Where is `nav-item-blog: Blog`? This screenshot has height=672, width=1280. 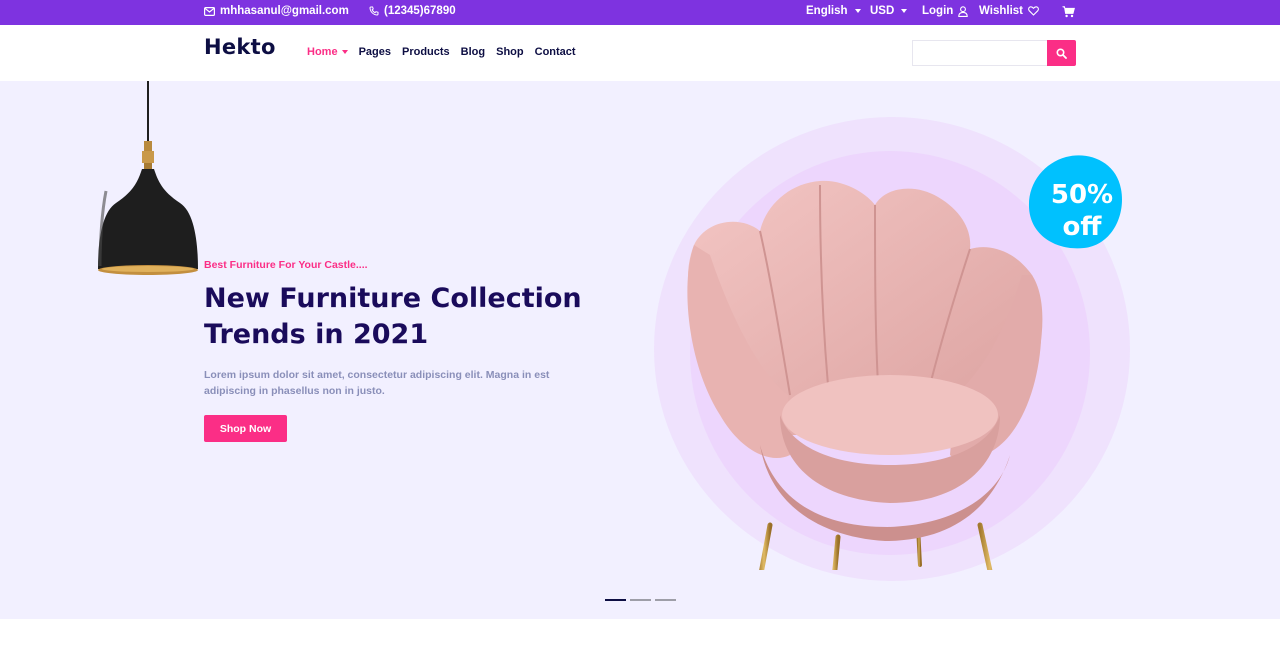
nav-item-blog: Blog is located at coordinates (473, 52).